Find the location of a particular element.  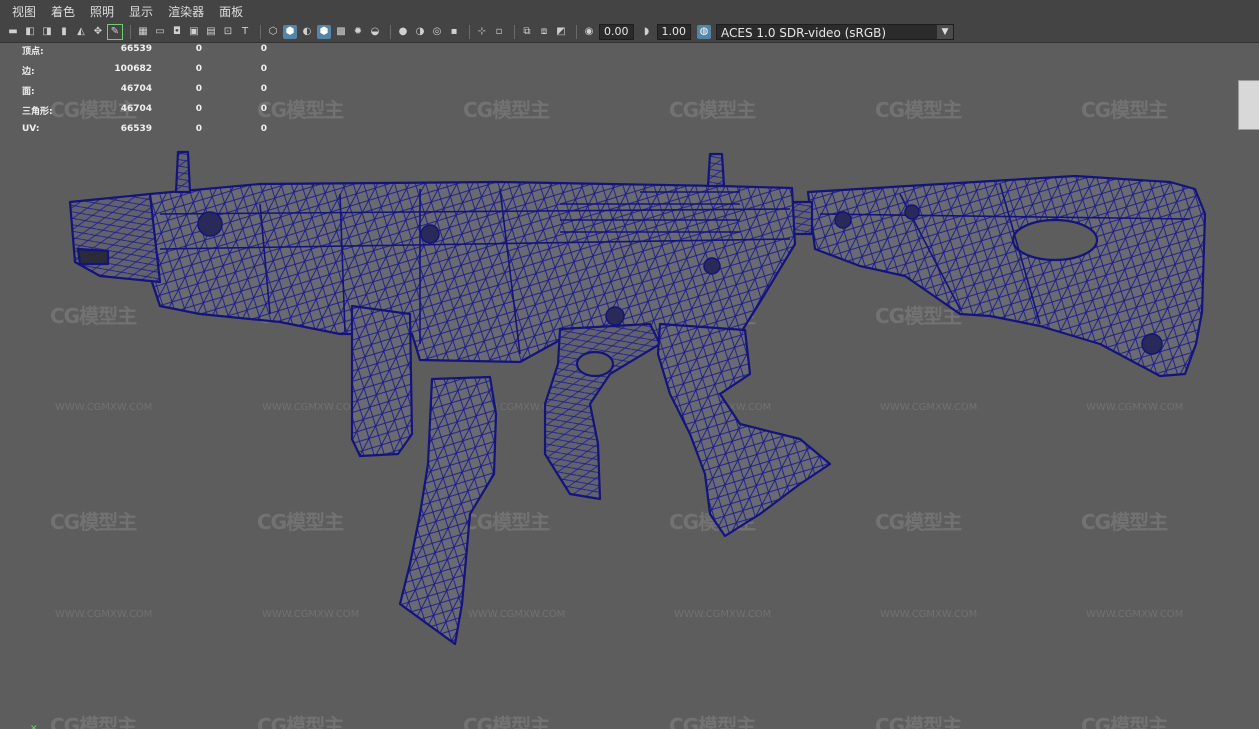

anti-aliasing-icon: ◎ is located at coordinates (437, 32).